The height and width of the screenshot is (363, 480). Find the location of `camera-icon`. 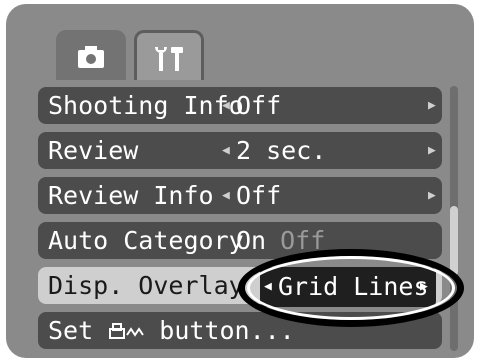

camera-icon is located at coordinates (91, 57).